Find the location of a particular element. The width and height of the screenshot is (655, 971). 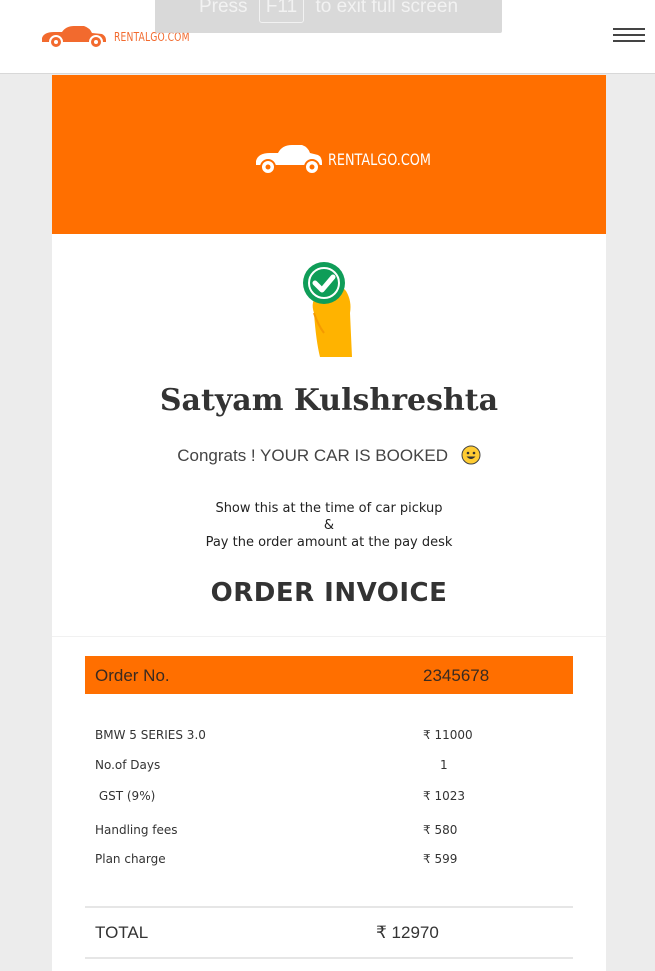

line-item-value: 1 is located at coordinates (444, 765).